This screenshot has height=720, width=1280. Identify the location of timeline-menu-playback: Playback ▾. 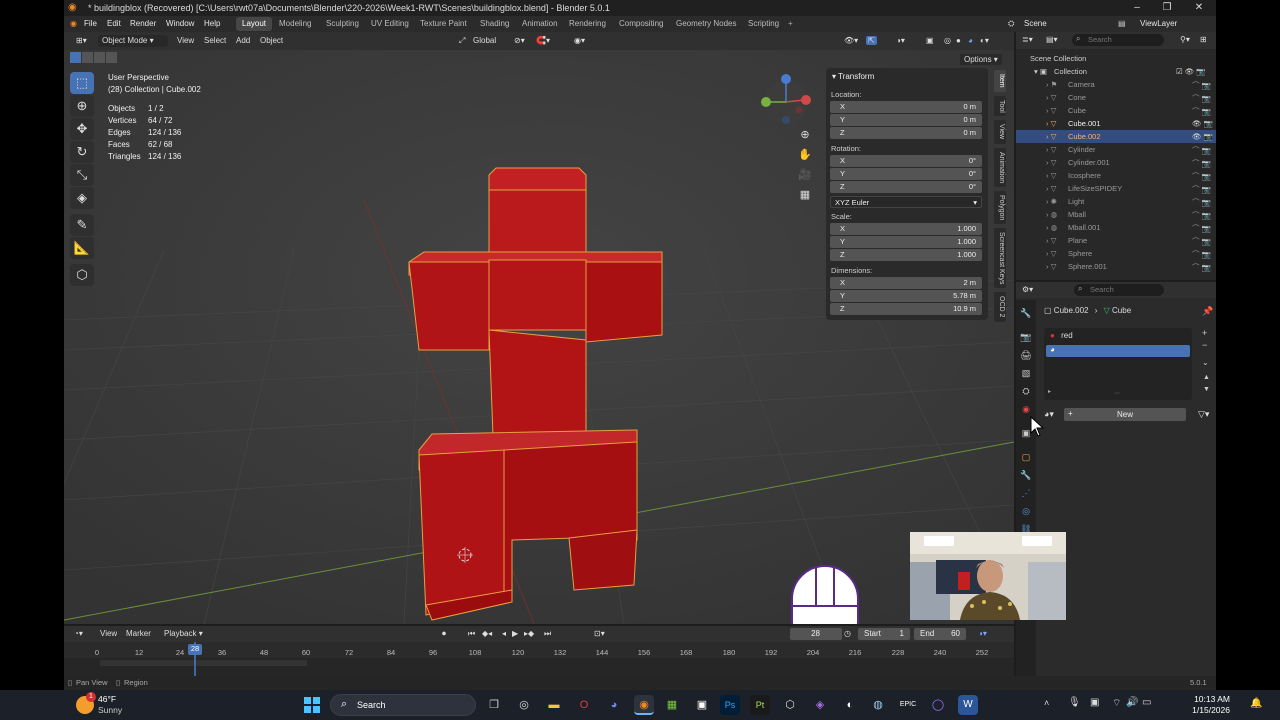
(183, 633).